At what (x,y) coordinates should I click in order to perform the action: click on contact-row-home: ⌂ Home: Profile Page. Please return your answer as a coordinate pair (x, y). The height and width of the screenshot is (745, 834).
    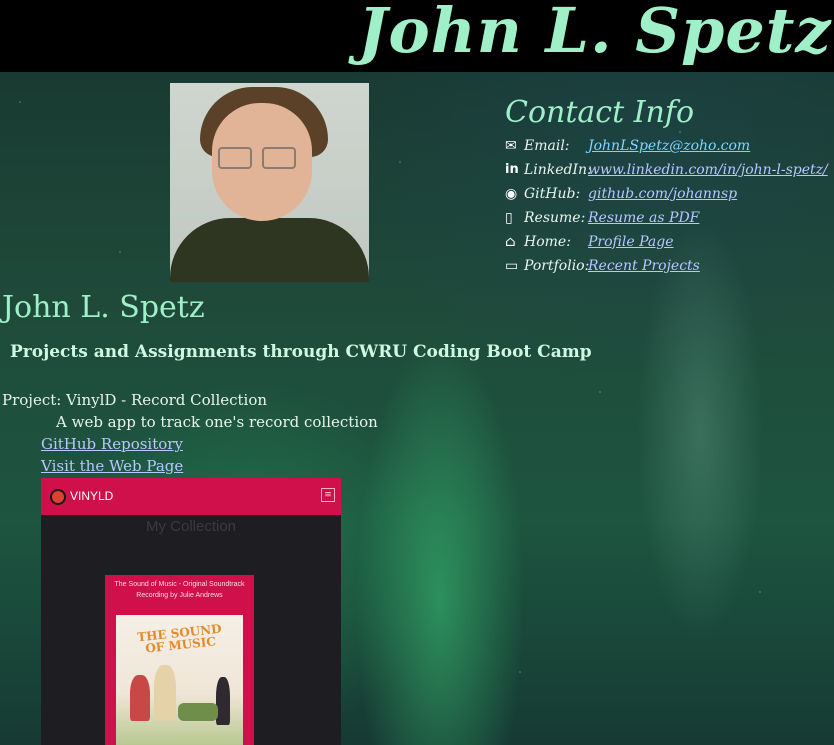
    Looking at the image, I should click on (599, 244).